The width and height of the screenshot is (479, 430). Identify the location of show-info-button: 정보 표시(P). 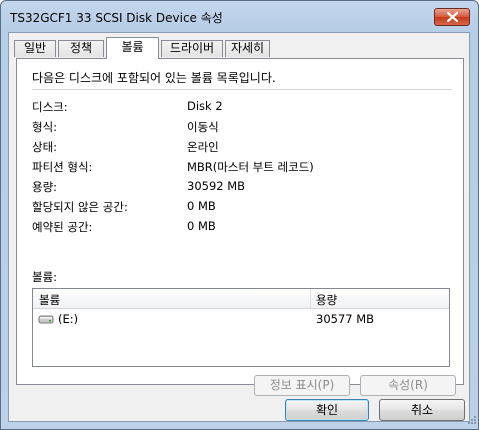
(302, 385).